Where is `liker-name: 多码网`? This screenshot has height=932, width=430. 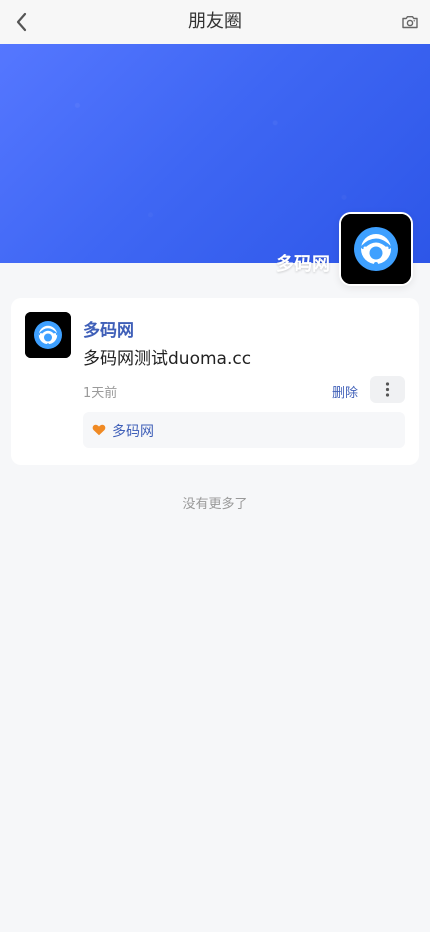 liker-name: 多码网 is located at coordinates (133, 431).